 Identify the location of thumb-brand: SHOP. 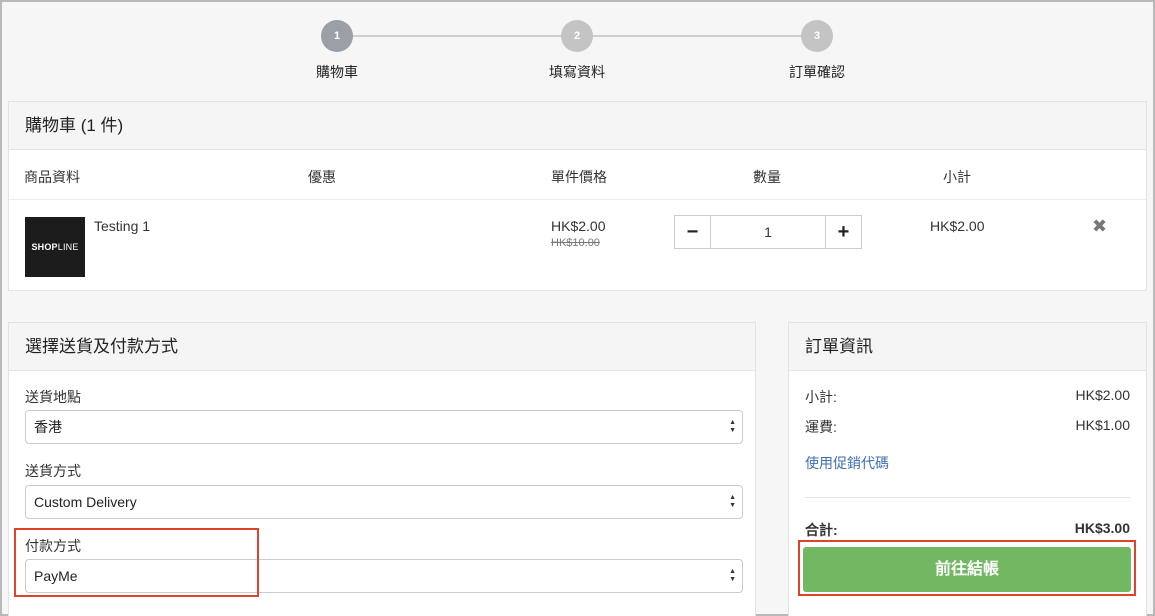
(44, 247).